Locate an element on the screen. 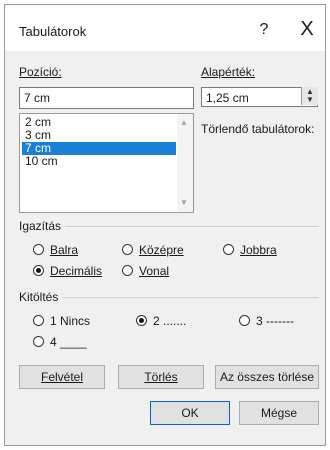 The height and width of the screenshot is (450, 330). radio-label: Vonal is located at coordinates (154, 271).